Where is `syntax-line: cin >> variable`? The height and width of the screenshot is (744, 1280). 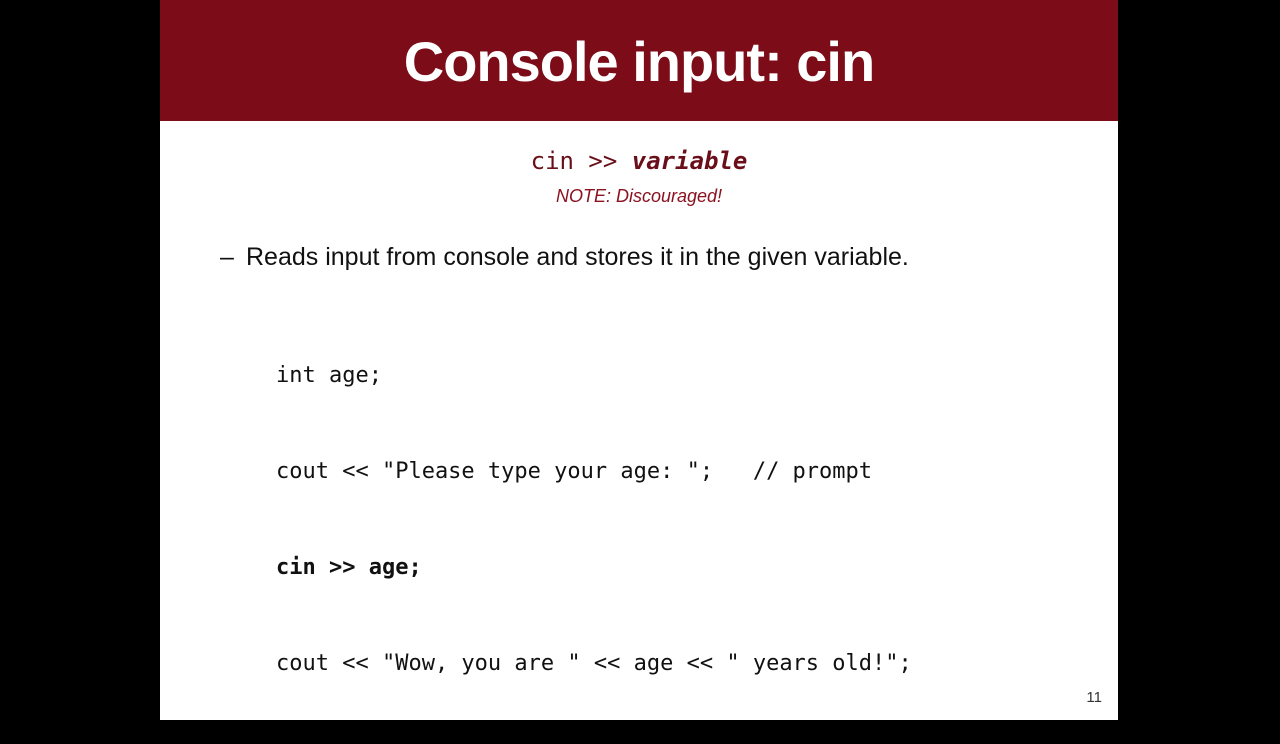 syntax-line: cin >> variable is located at coordinates (639, 161).